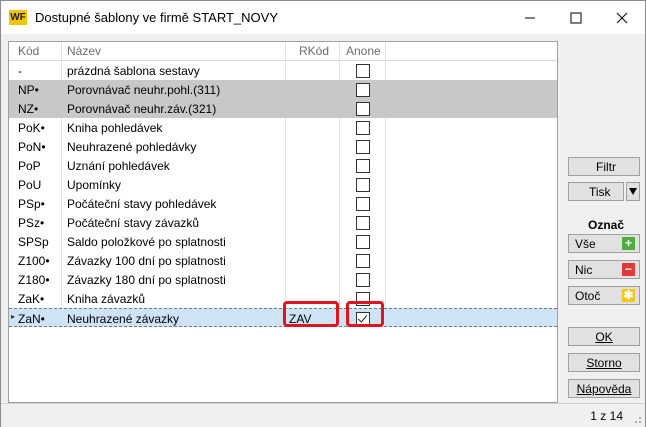  I want to click on maximize-icon, so click(576, 17).